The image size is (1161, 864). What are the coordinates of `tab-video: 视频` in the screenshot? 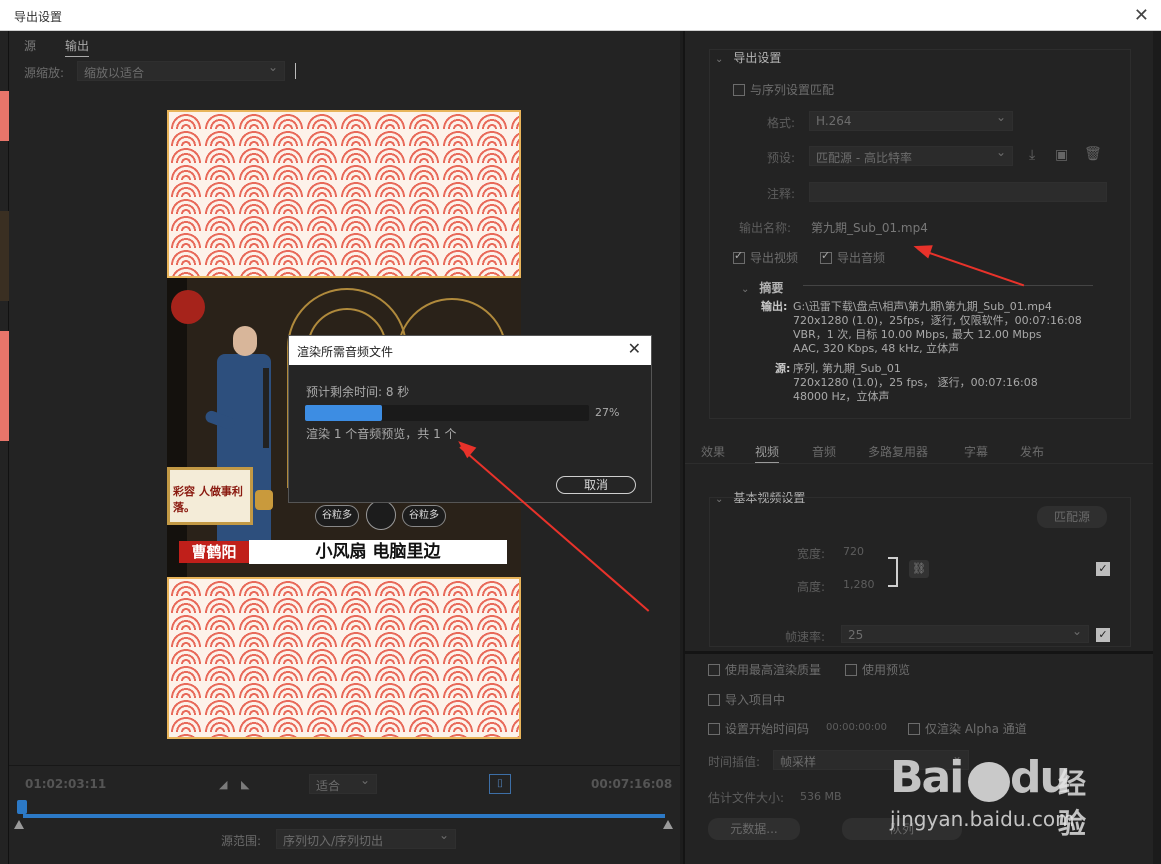 It's located at (767, 453).